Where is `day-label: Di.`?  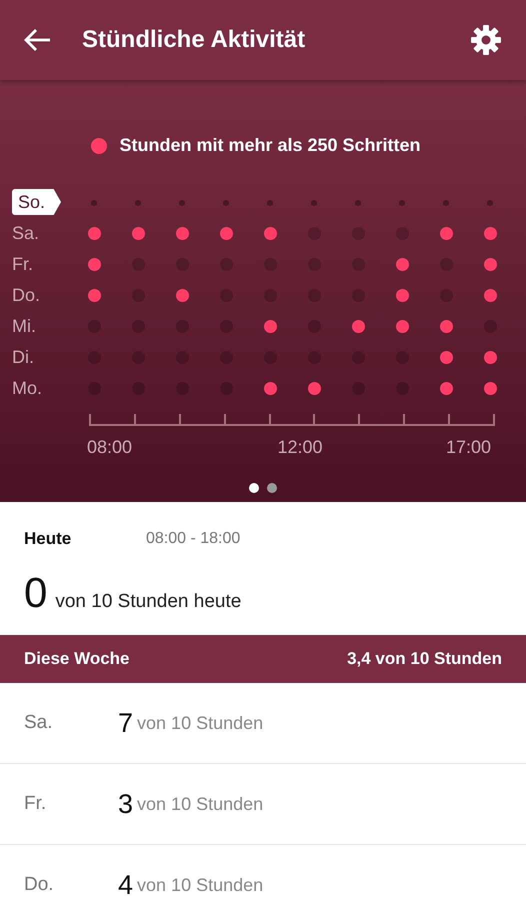 day-label: Di. is located at coordinates (23, 357).